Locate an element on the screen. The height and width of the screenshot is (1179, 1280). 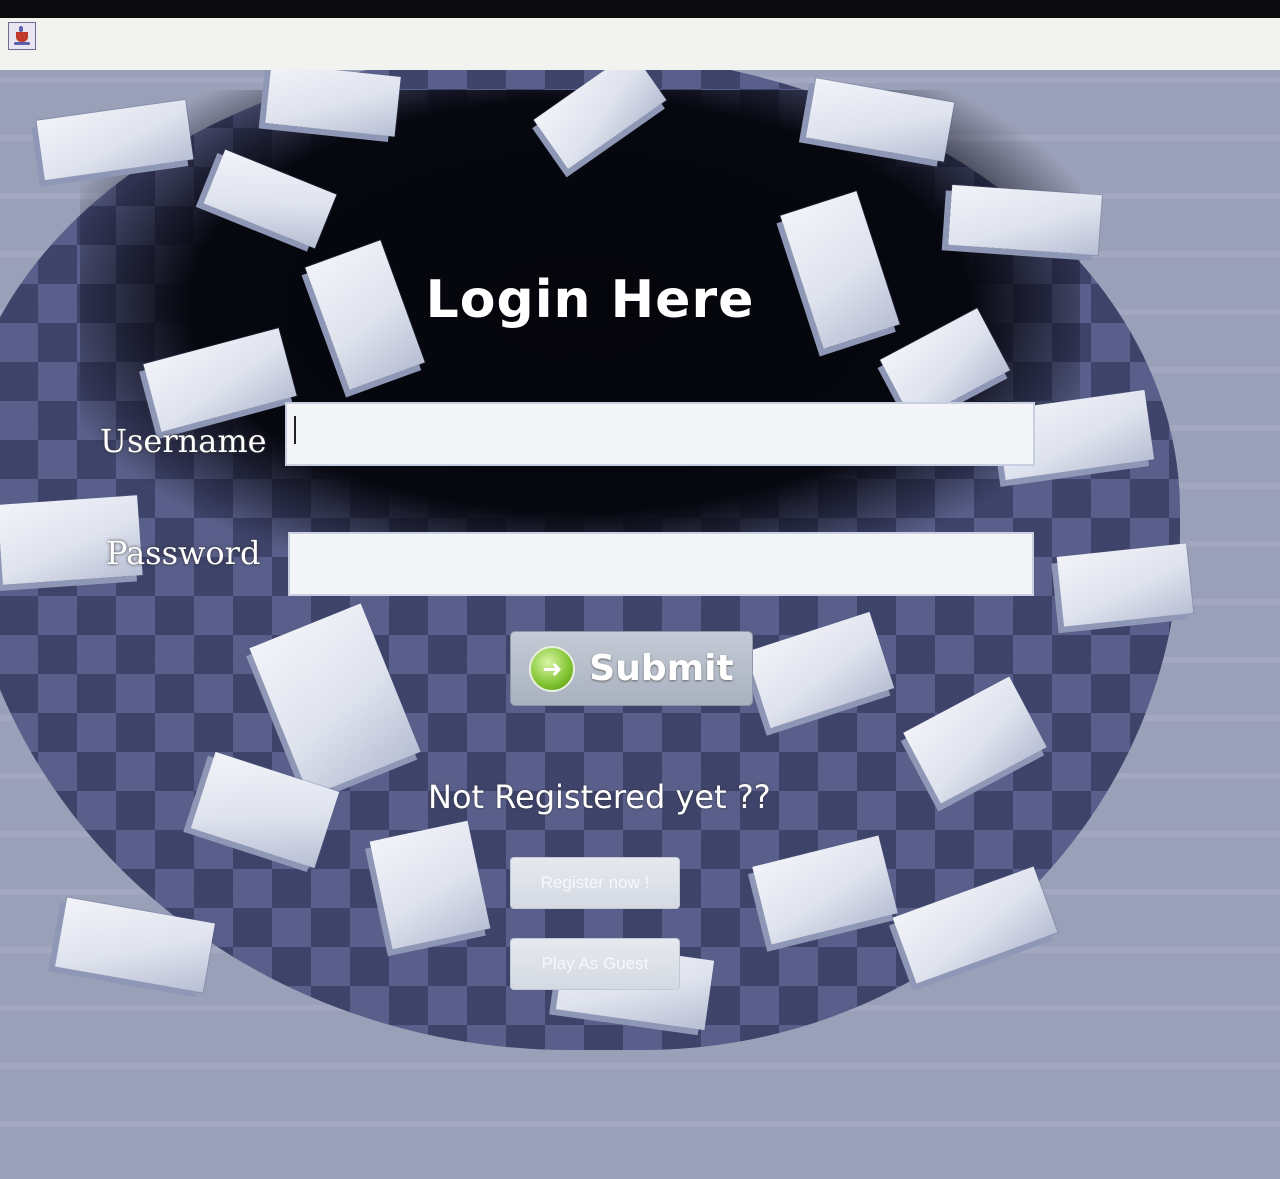
password-input is located at coordinates (661, 564).